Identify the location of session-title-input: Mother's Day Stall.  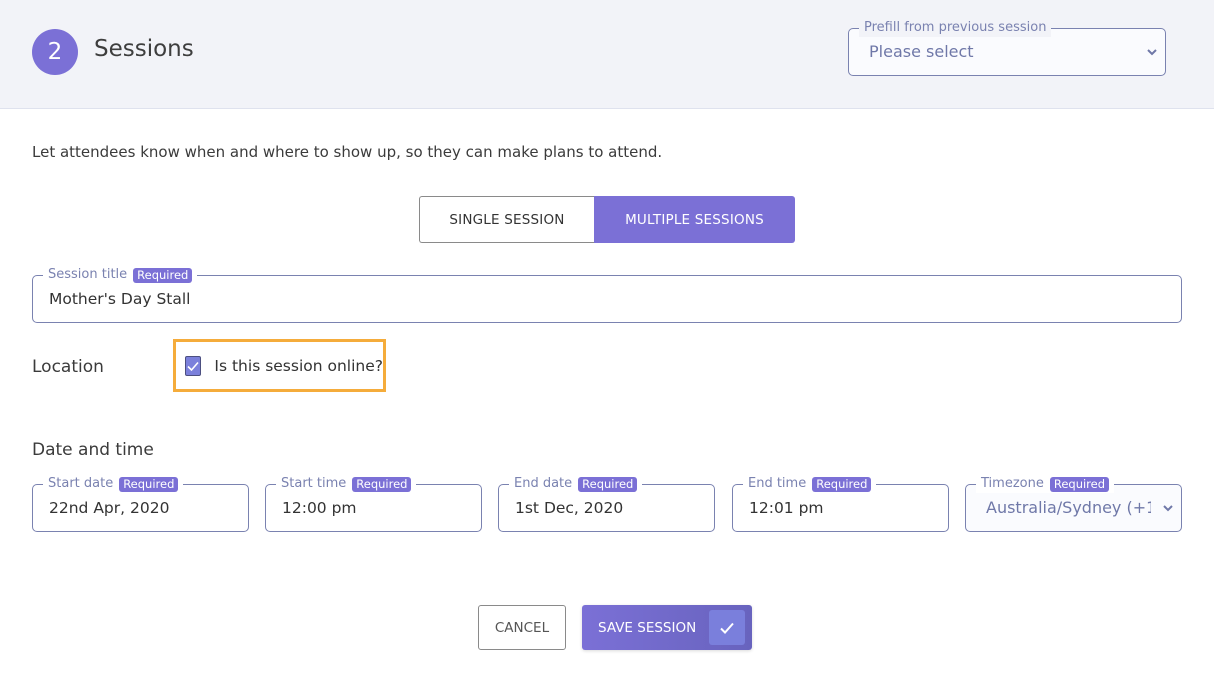
(120, 299).